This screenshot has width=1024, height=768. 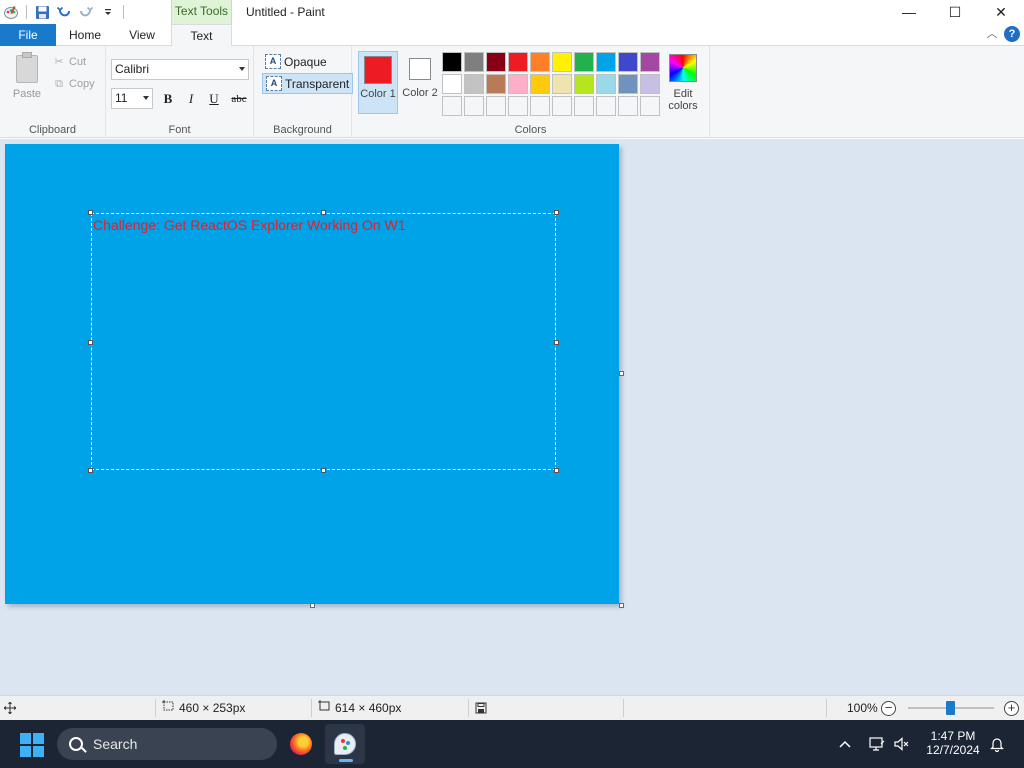 What do you see at coordinates (683, 81) in the screenshot?
I see `edit-colors-button: Edit colors` at bounding box center [683, 81].